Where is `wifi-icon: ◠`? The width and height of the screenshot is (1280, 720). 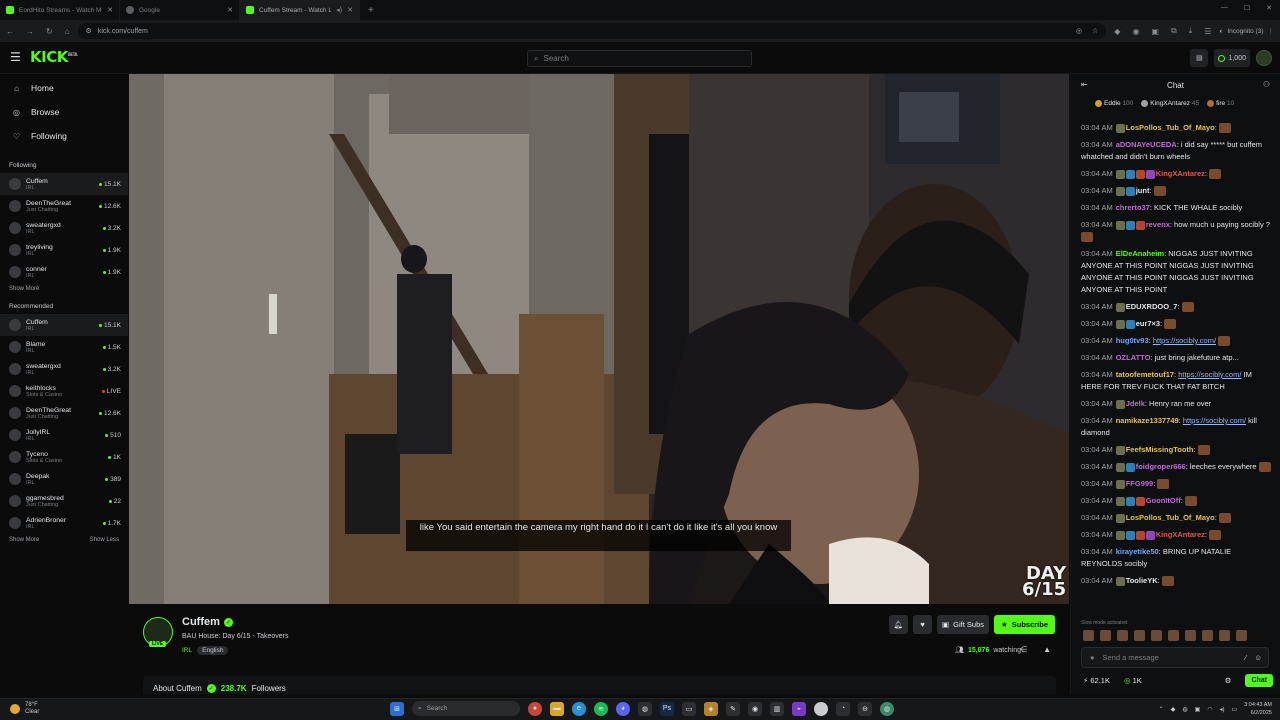
wifi-icon: ◠ is located at coordinates (1209, 709).